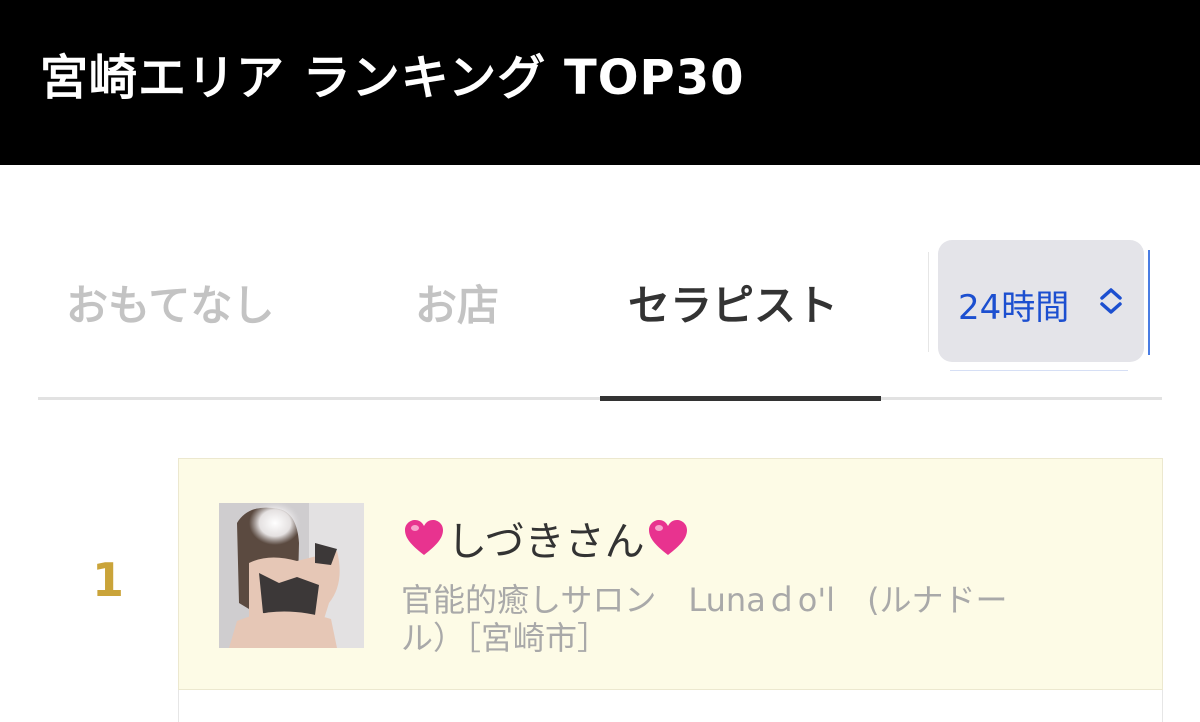 The image size is (1200, 722). I want to click on tab-omotenashi: おもてなし, so click(170, 302).